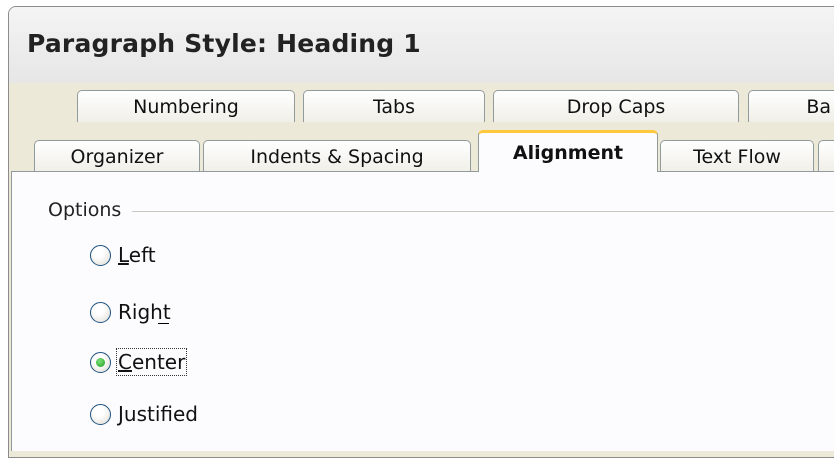 Image resolution: width=834 pixels, height=458 pixels. What do you see at coordinates (224, 43) in the screenshot?
I see `dialog-title: Paragraph Style: Heading 1` at bounding box center [224, 43].